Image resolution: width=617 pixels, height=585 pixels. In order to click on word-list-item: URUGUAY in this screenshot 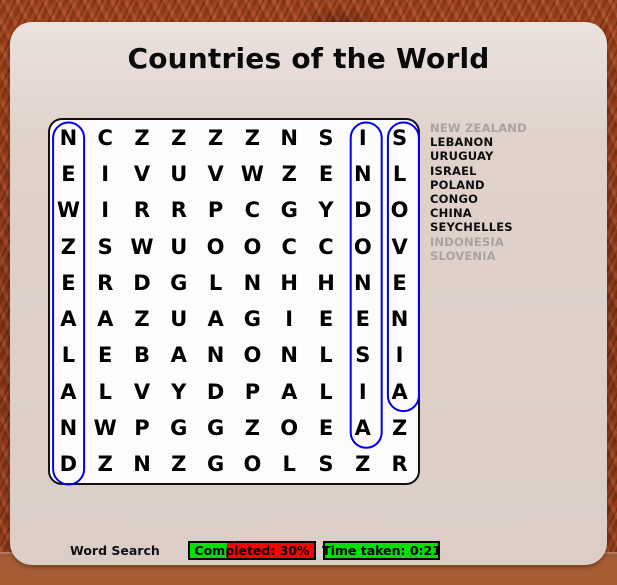, I will do `click(505, 156)`.